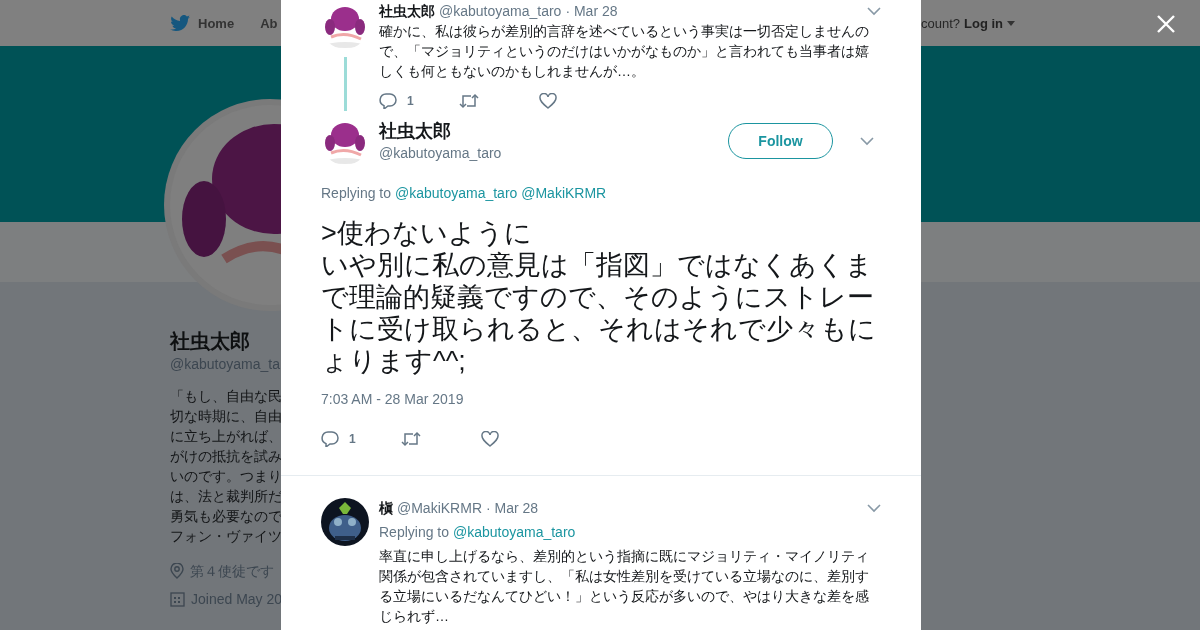  I want to click on login-prompt: count?, so click(940, 23).